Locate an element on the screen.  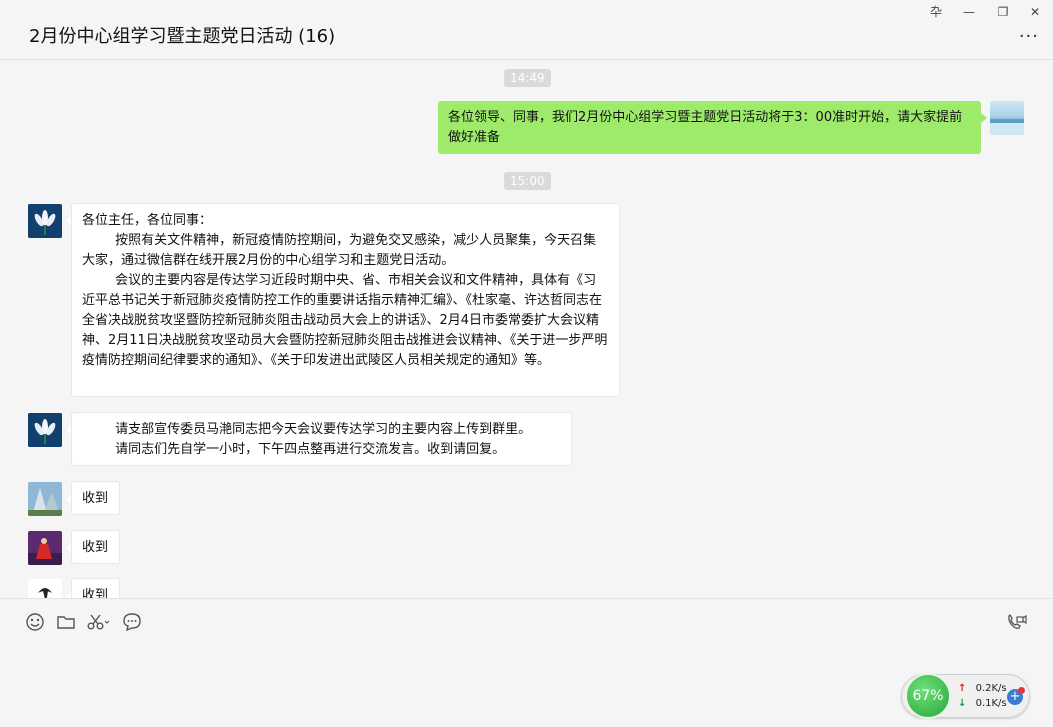
bird-avatar-icon is located at coordinates (45, 588).